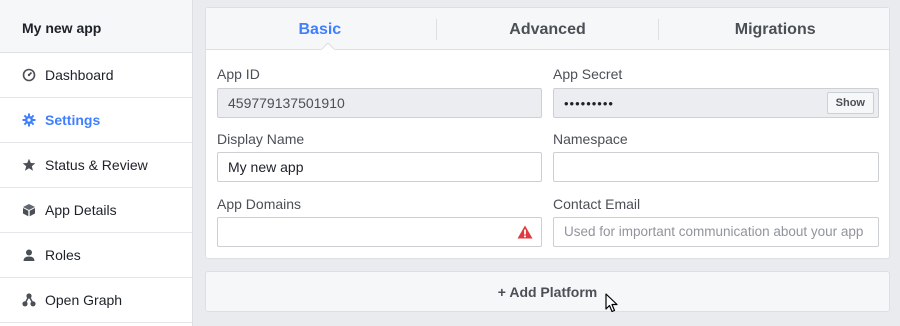 Image resolution: width=900 pixels, height=326 pixels. Describe the element at coordinates (320, 28) in the screenshot. I see `tab-basic: Basic` at that location.